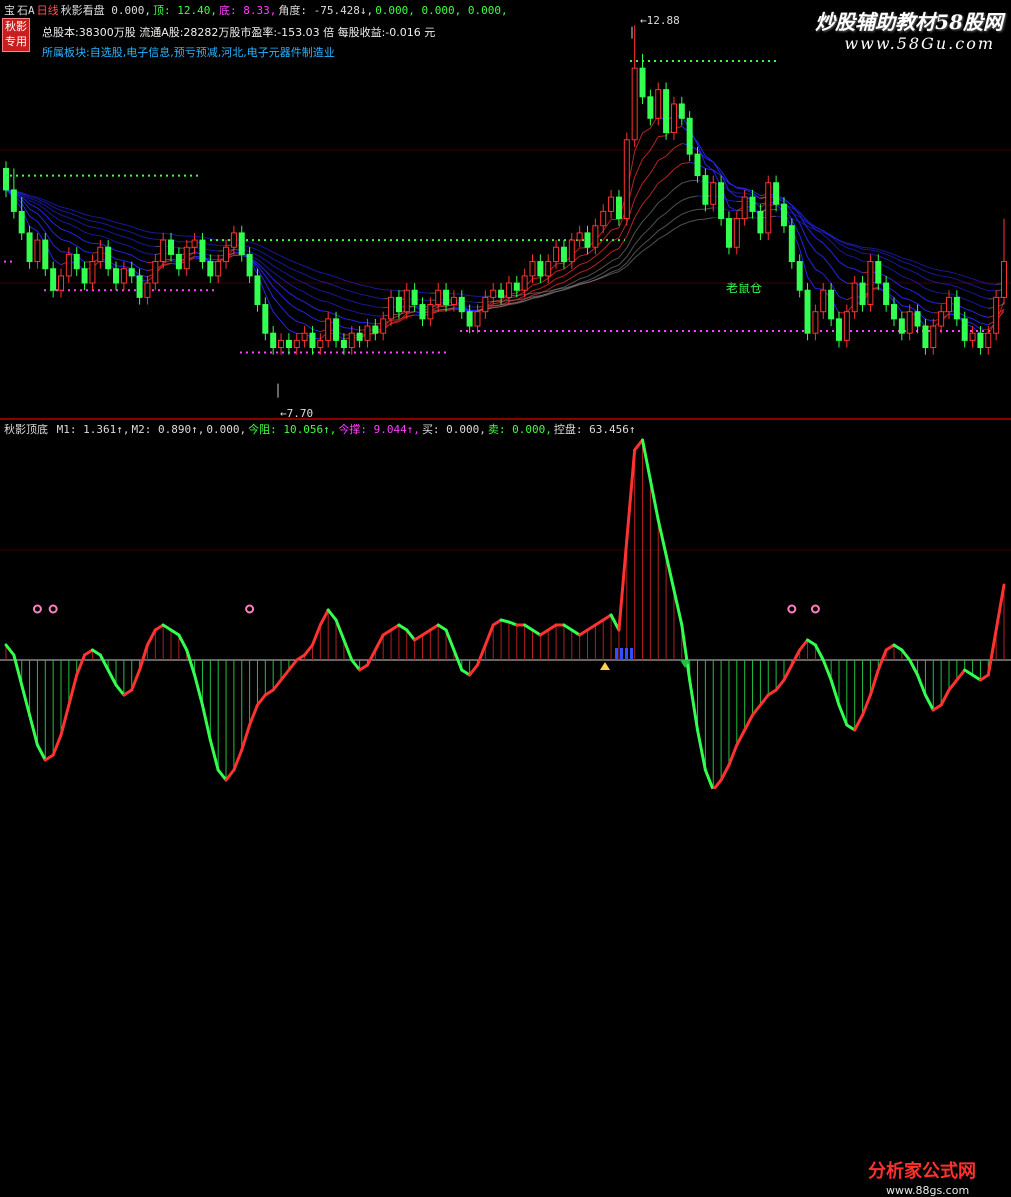  What do you see at coordinates (626, 654) in the screenshot?
I see `volume-block` at bounding box center [626, 654].